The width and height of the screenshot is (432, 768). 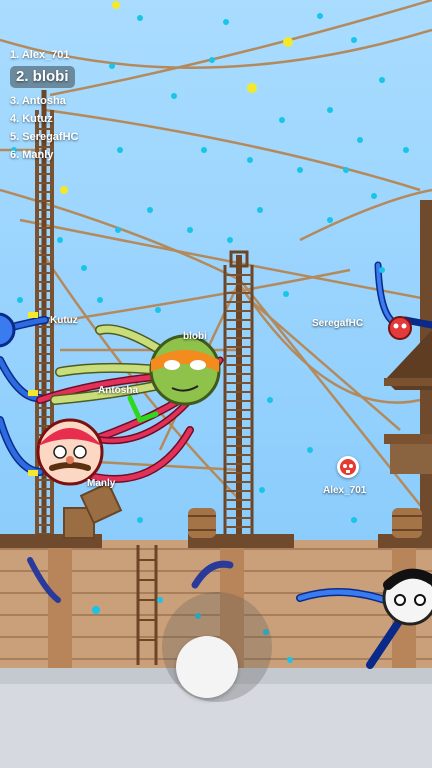 I want to click on leaderboard-row: 4. Kutuz, so click(x=31, y=119).